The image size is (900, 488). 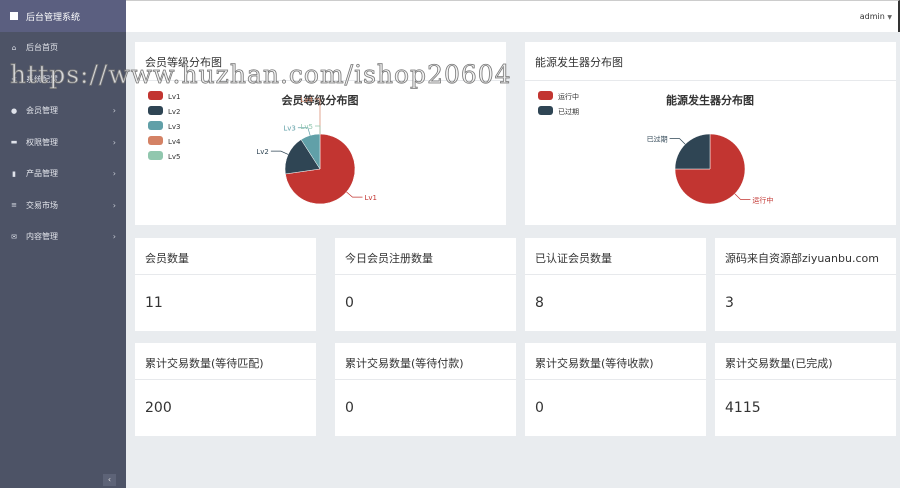 I want to click on legend-label: 已过期, so click(x=568, y=111).